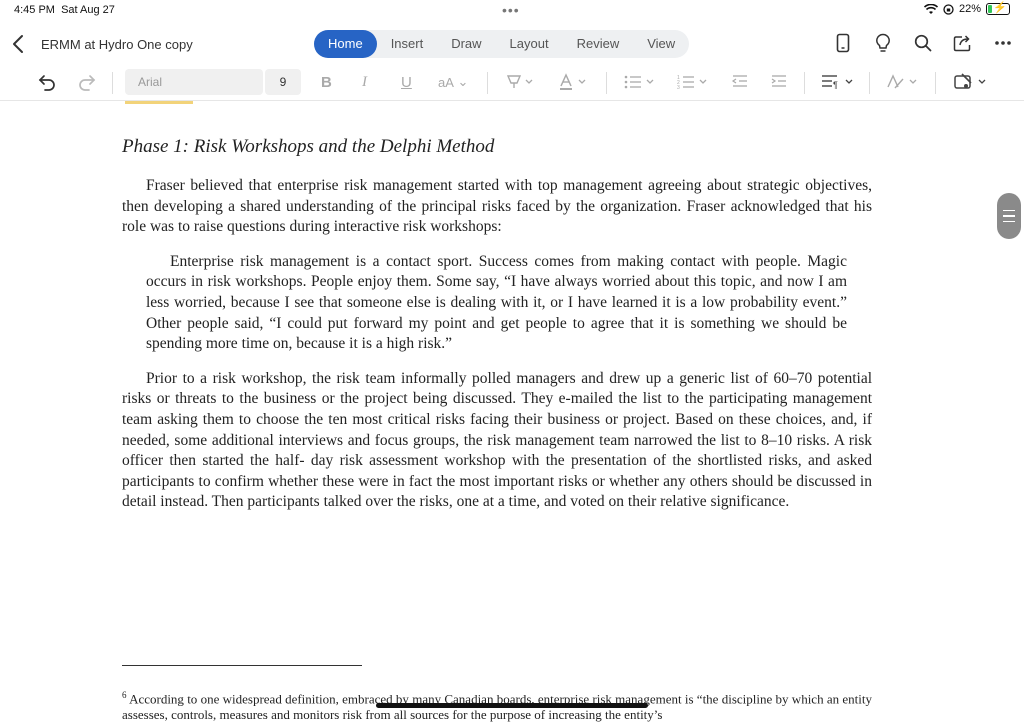  Describe the element at coordinates (883, 43) in the screenshot. I see `lightbulb-icon` at that location.